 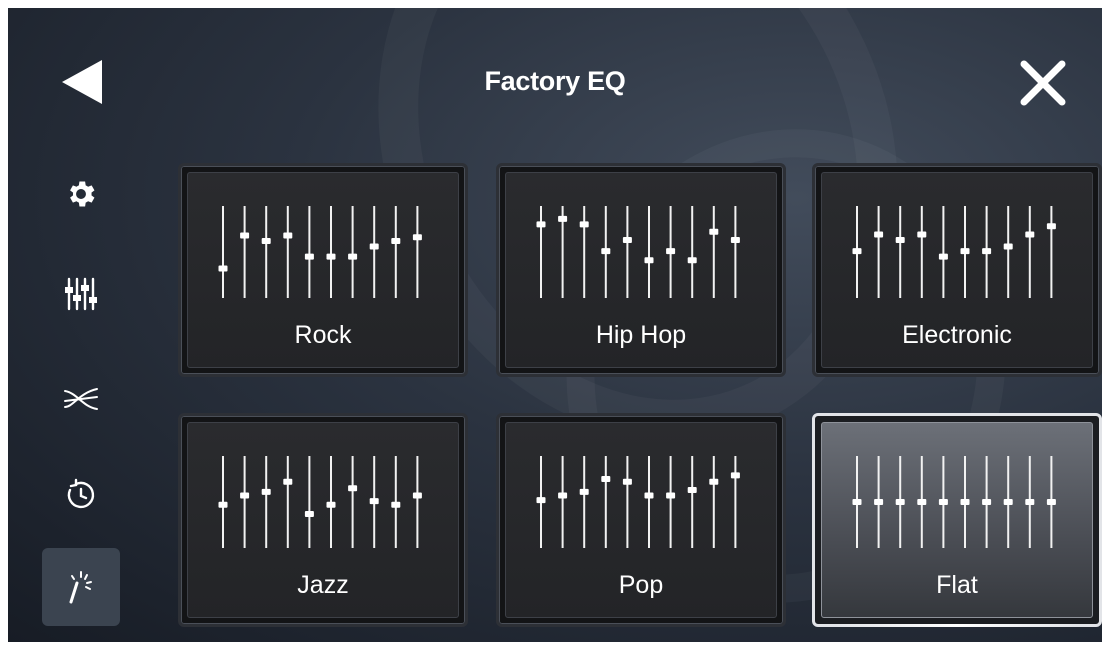 I want to click on crossover-icon, so click(x=81, y=399).